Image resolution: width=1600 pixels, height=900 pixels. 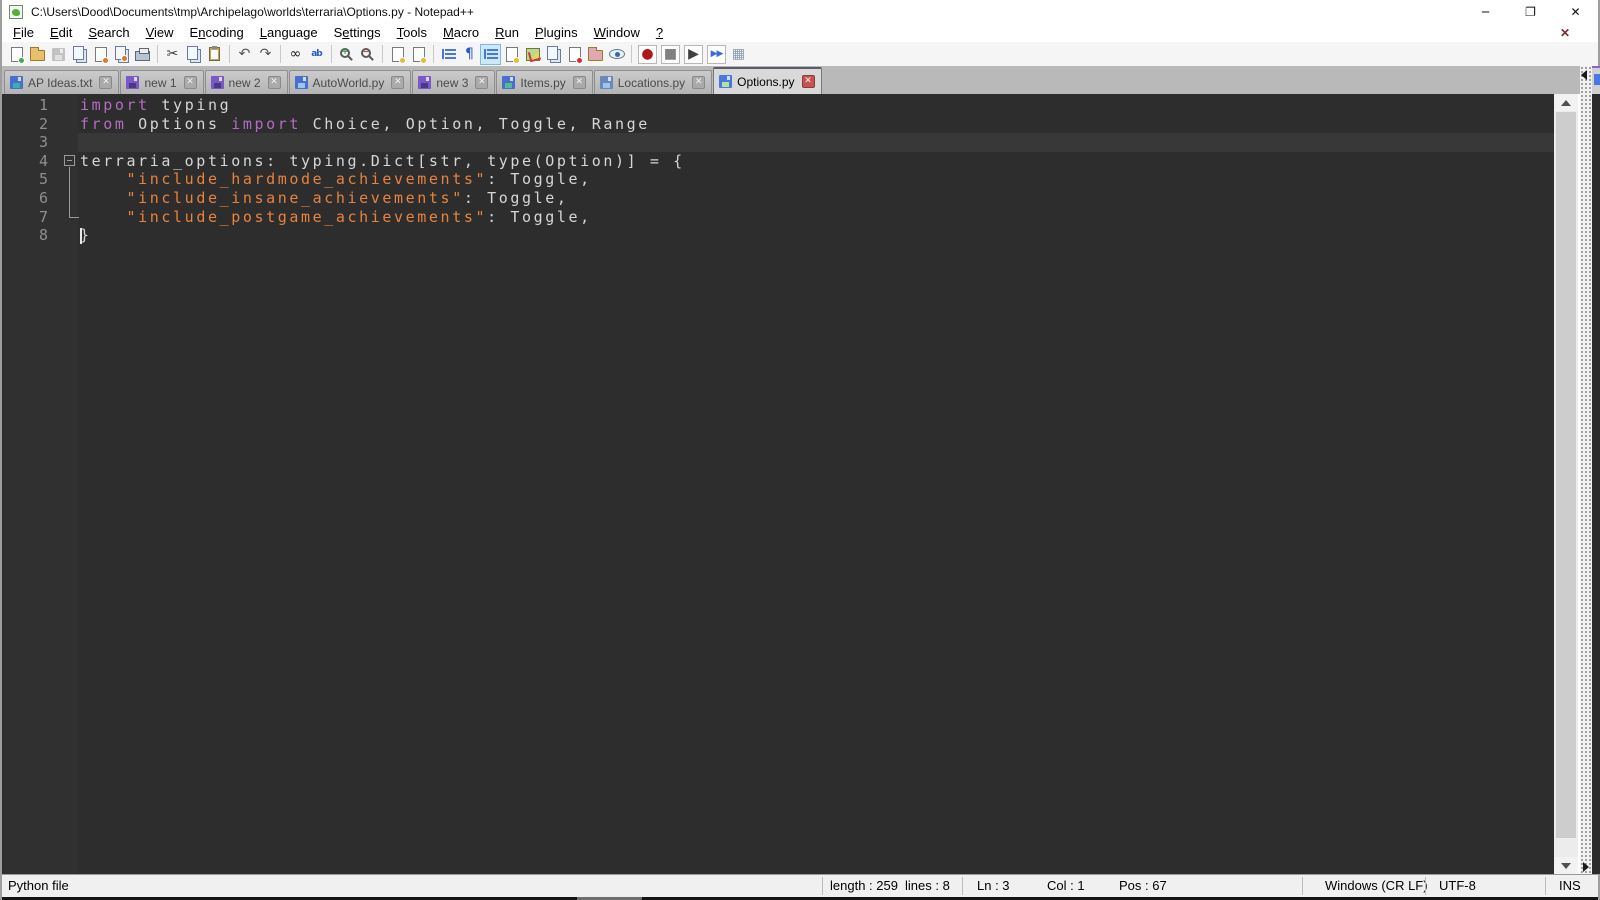 I want to click on minimize-button: ─, so click(x=1485, y=12).